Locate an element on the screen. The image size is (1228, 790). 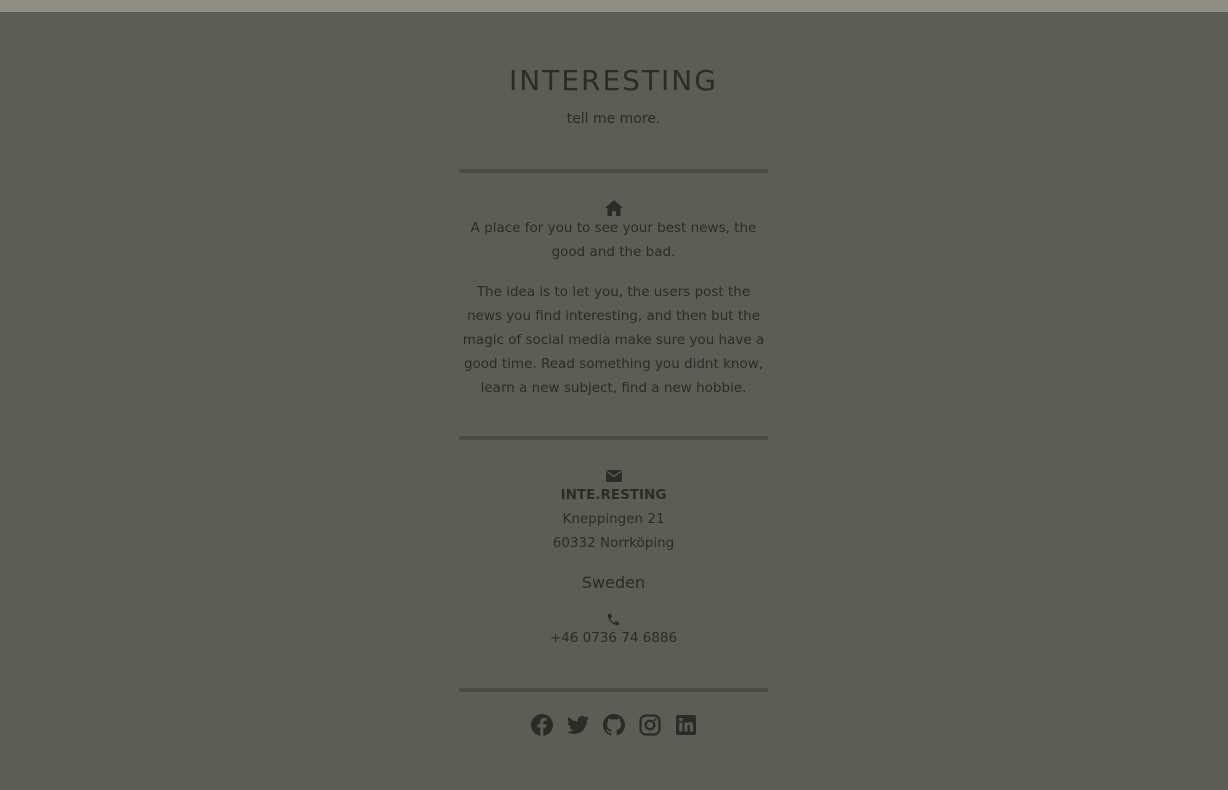
envelope-icon is located at coordinates (613, 476).